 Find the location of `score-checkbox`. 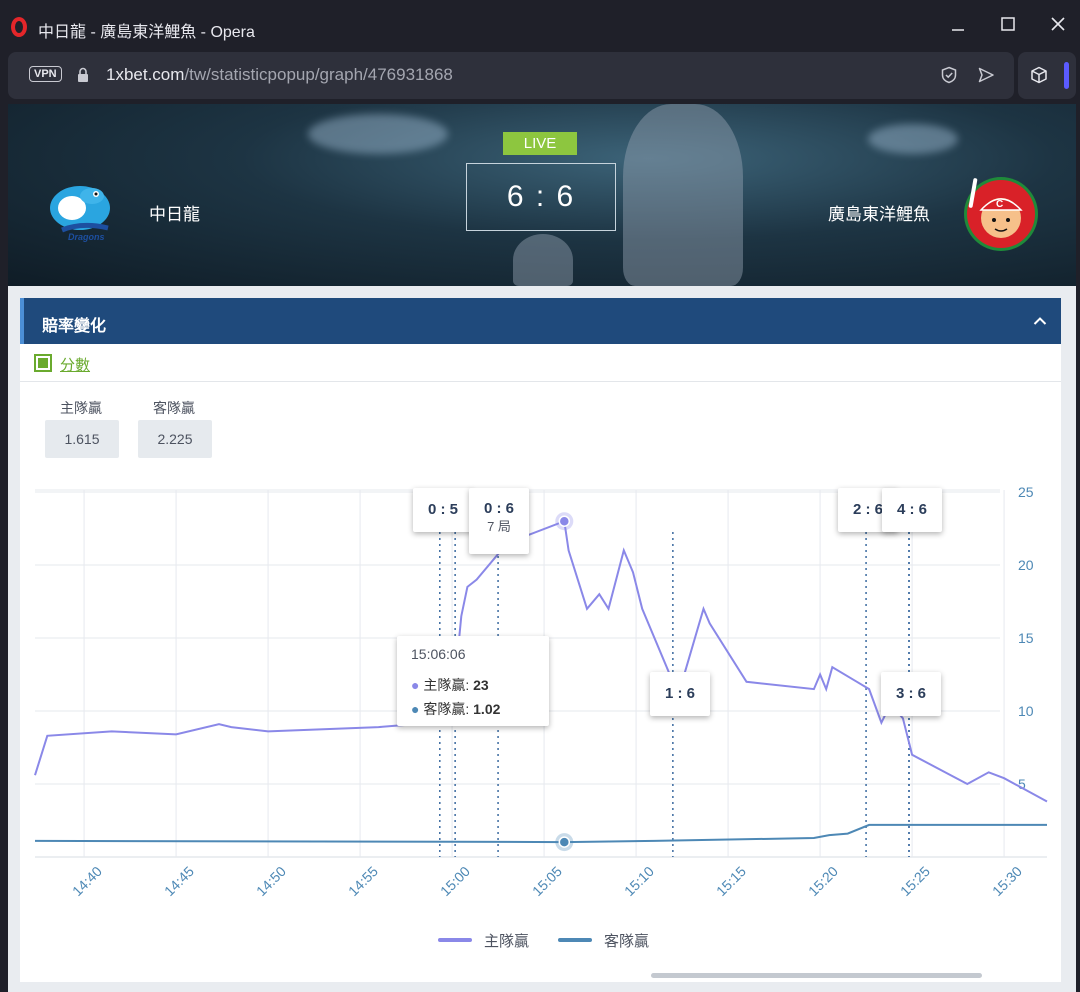

score-checkbox is located at coordinates (43, 363).